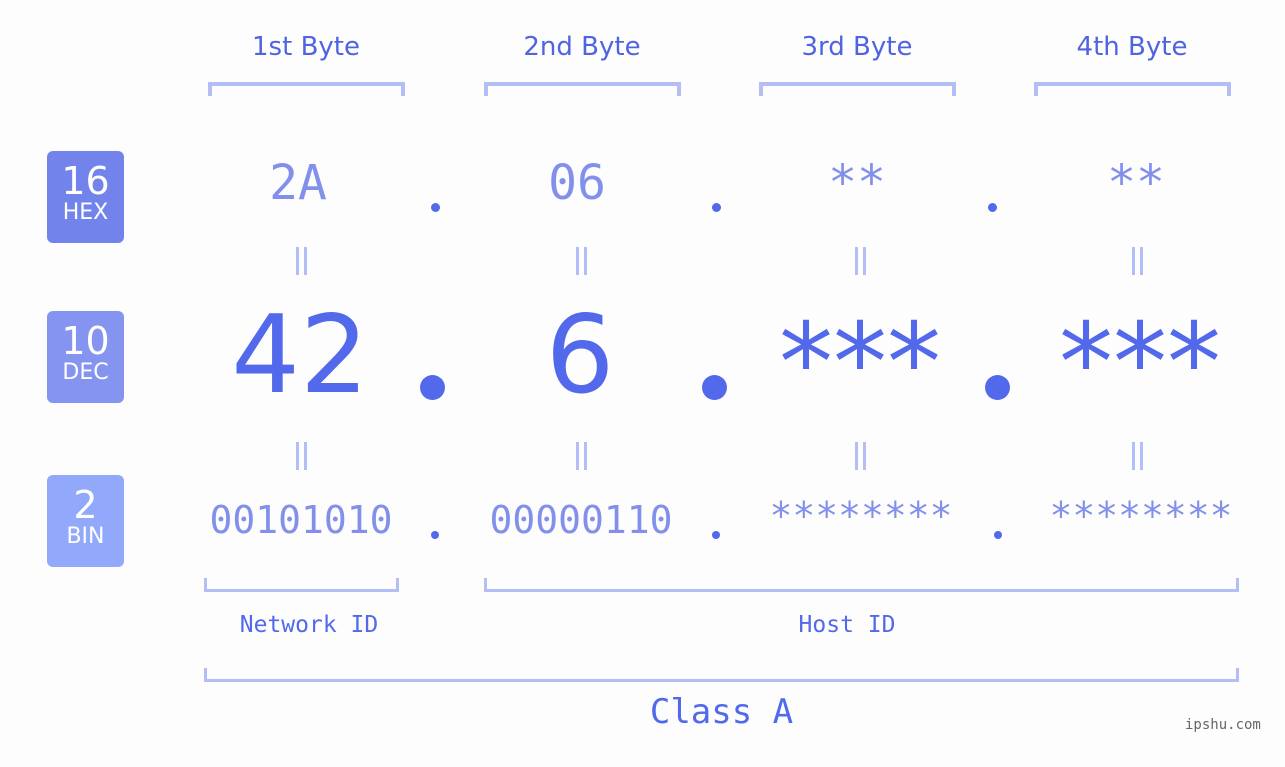 This screenshot has height=767, width=1285. I want to click on bin-byte-4: ********, so click(1141, 516).